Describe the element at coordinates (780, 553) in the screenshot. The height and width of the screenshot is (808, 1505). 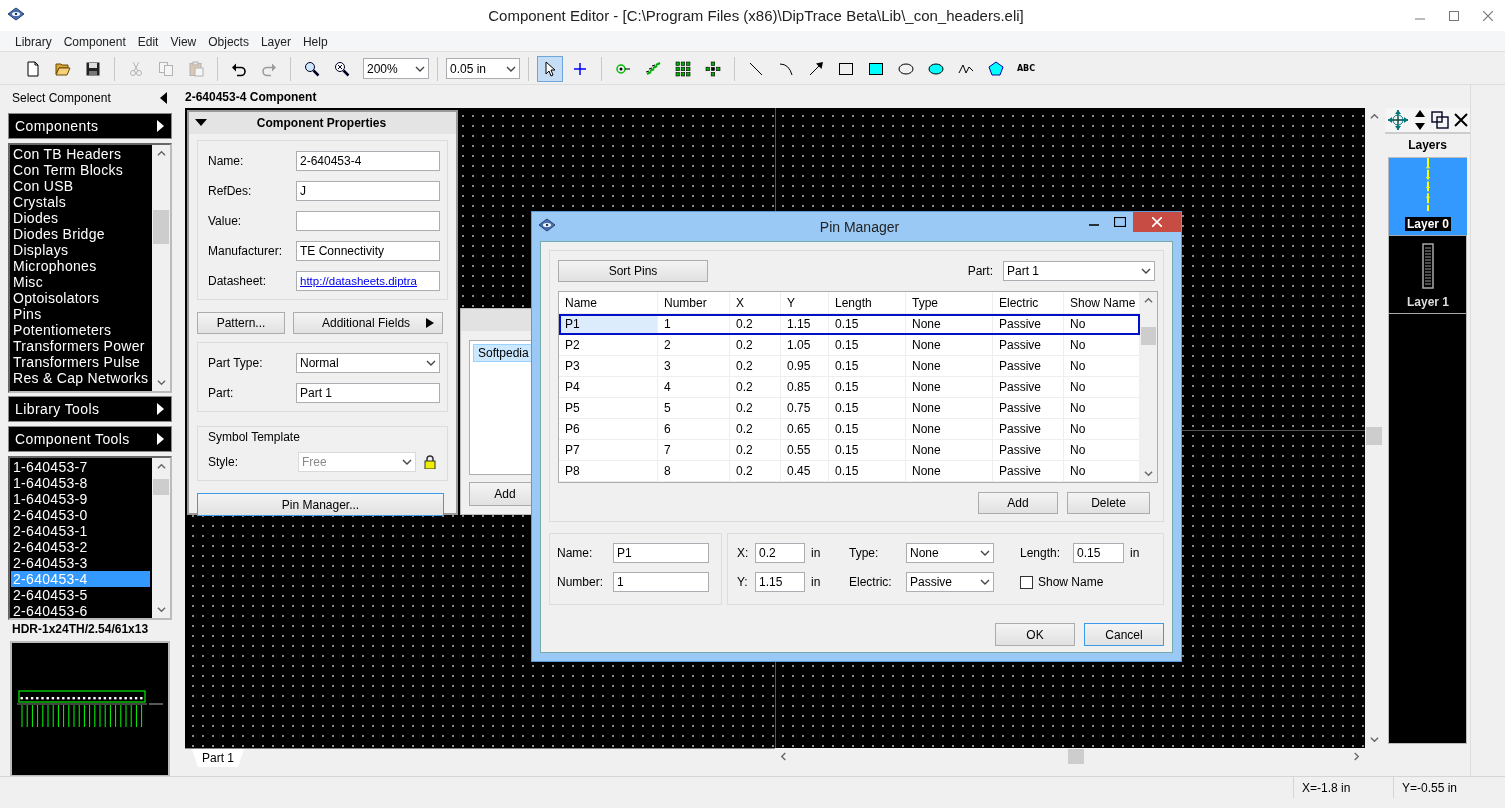
I see `input-field: 0.2` at that location.